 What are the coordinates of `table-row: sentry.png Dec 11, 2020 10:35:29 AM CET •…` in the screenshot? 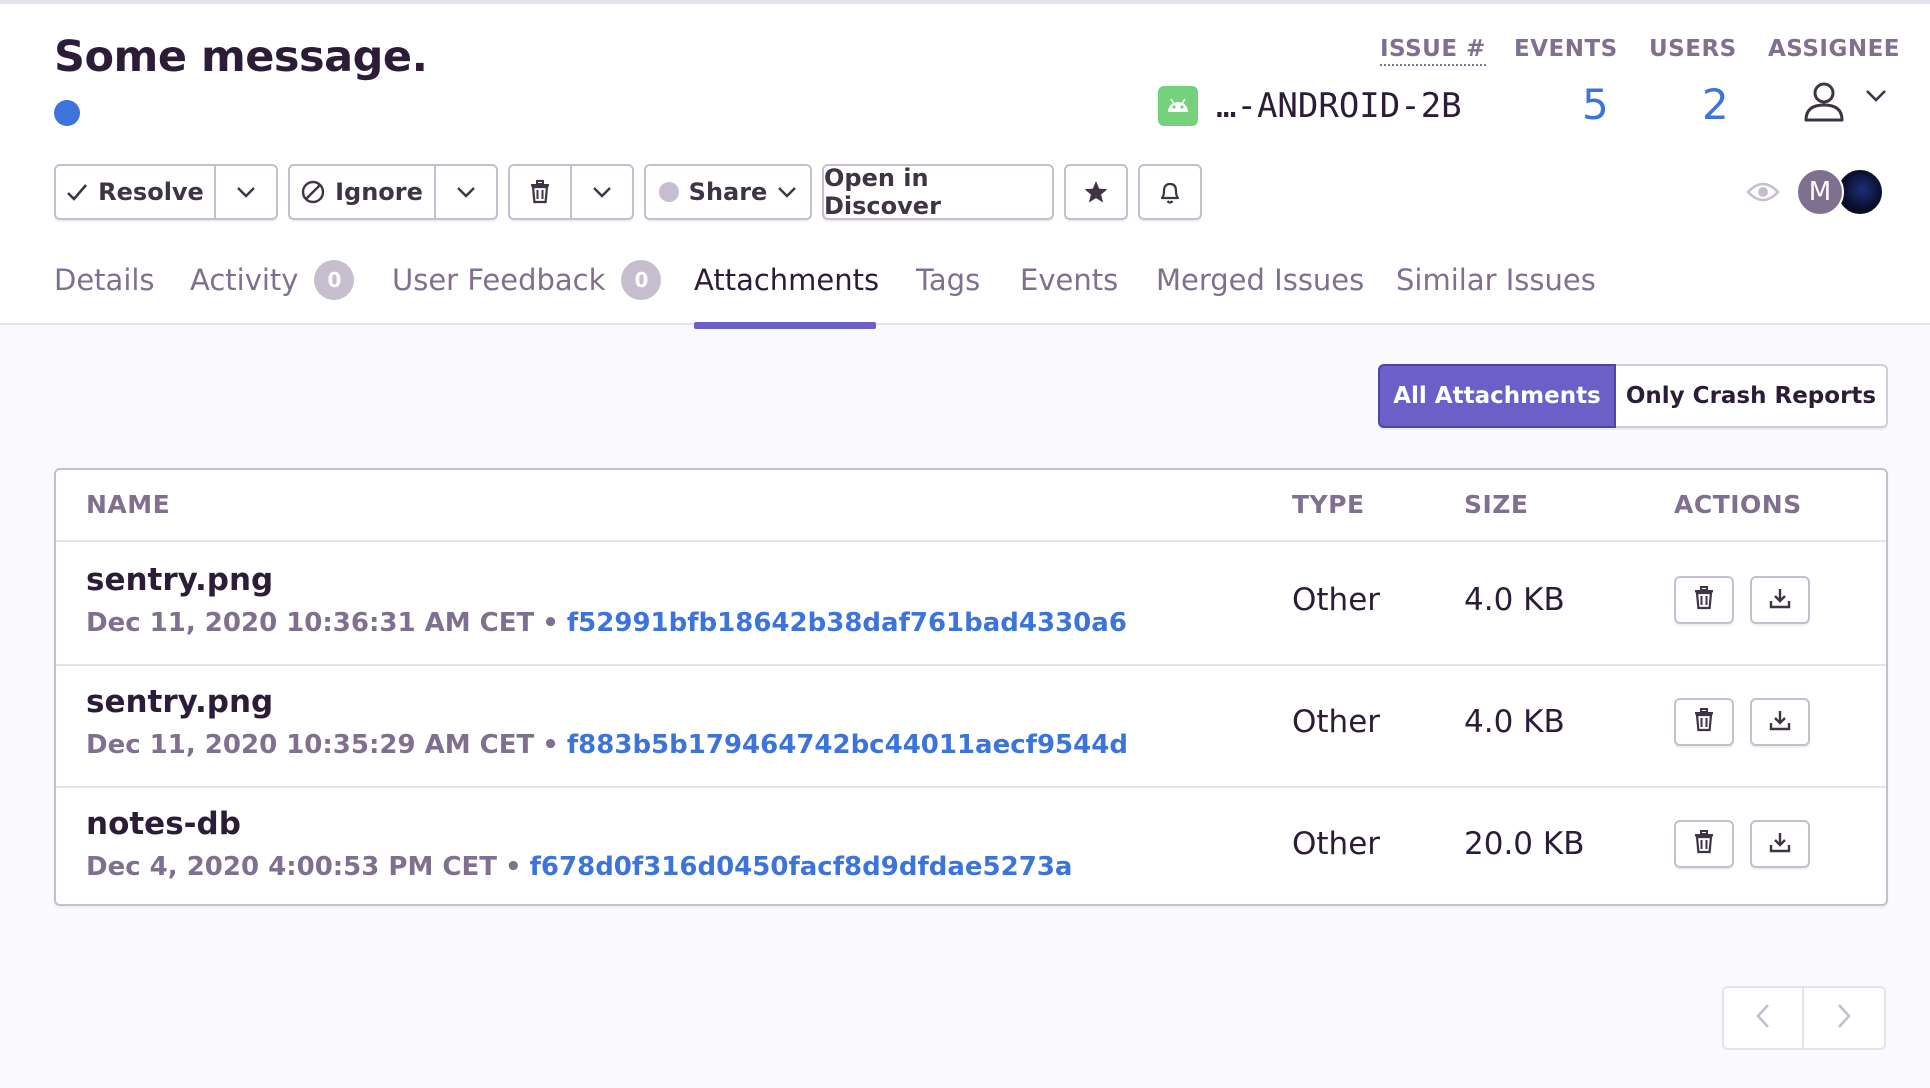 It's located at (971, 725).